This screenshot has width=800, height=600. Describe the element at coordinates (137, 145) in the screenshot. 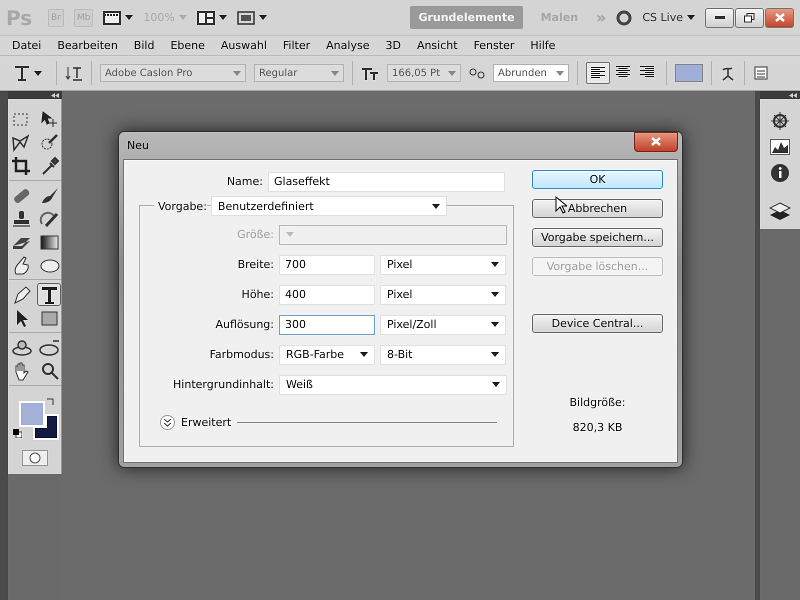

I see `window-title: Neu` at that location.